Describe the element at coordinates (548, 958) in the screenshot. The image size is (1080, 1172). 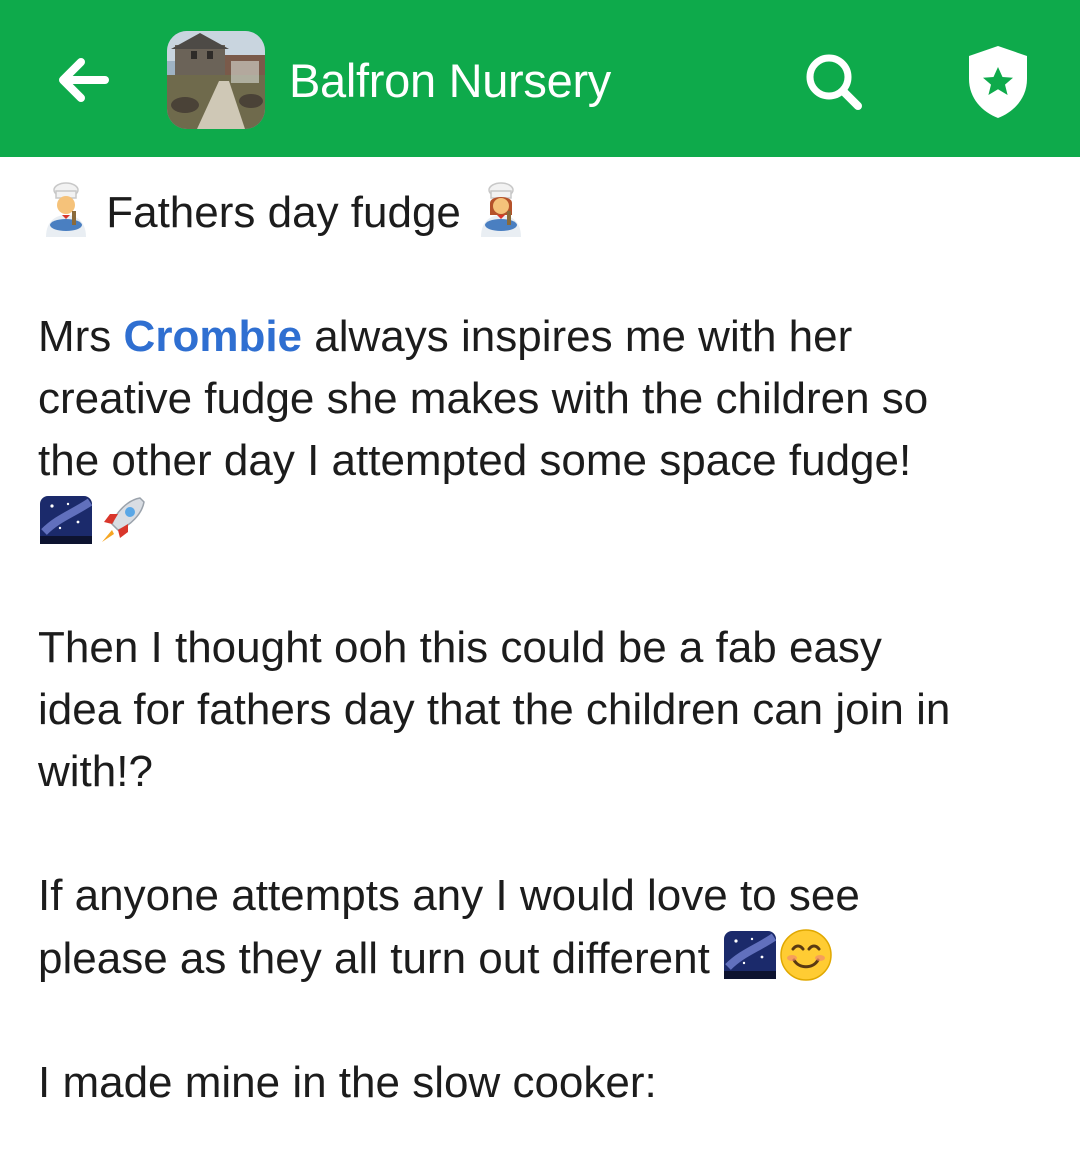
I see `post-paragraph-line: please as they all turn out different` at that location.